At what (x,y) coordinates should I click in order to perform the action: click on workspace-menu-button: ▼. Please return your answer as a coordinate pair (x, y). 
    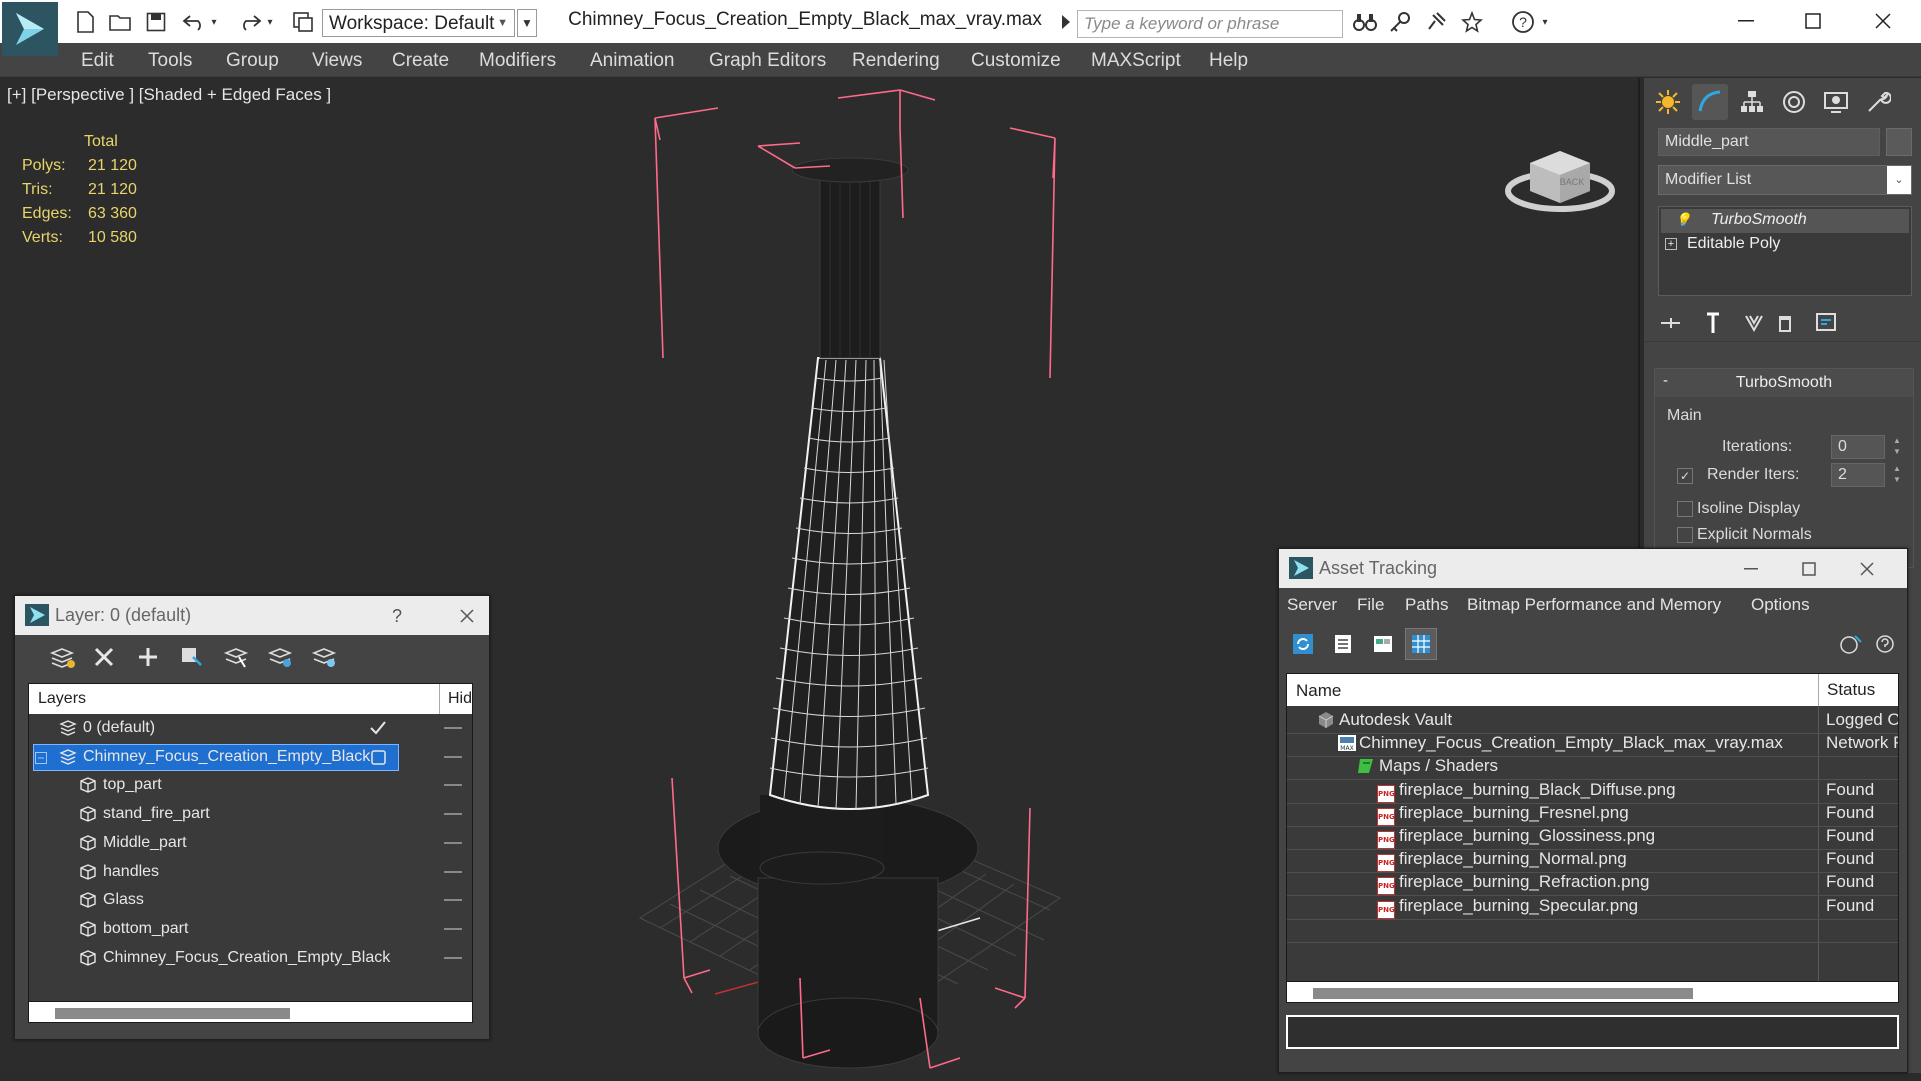
    Looking at the image, I should click on (527, 23).